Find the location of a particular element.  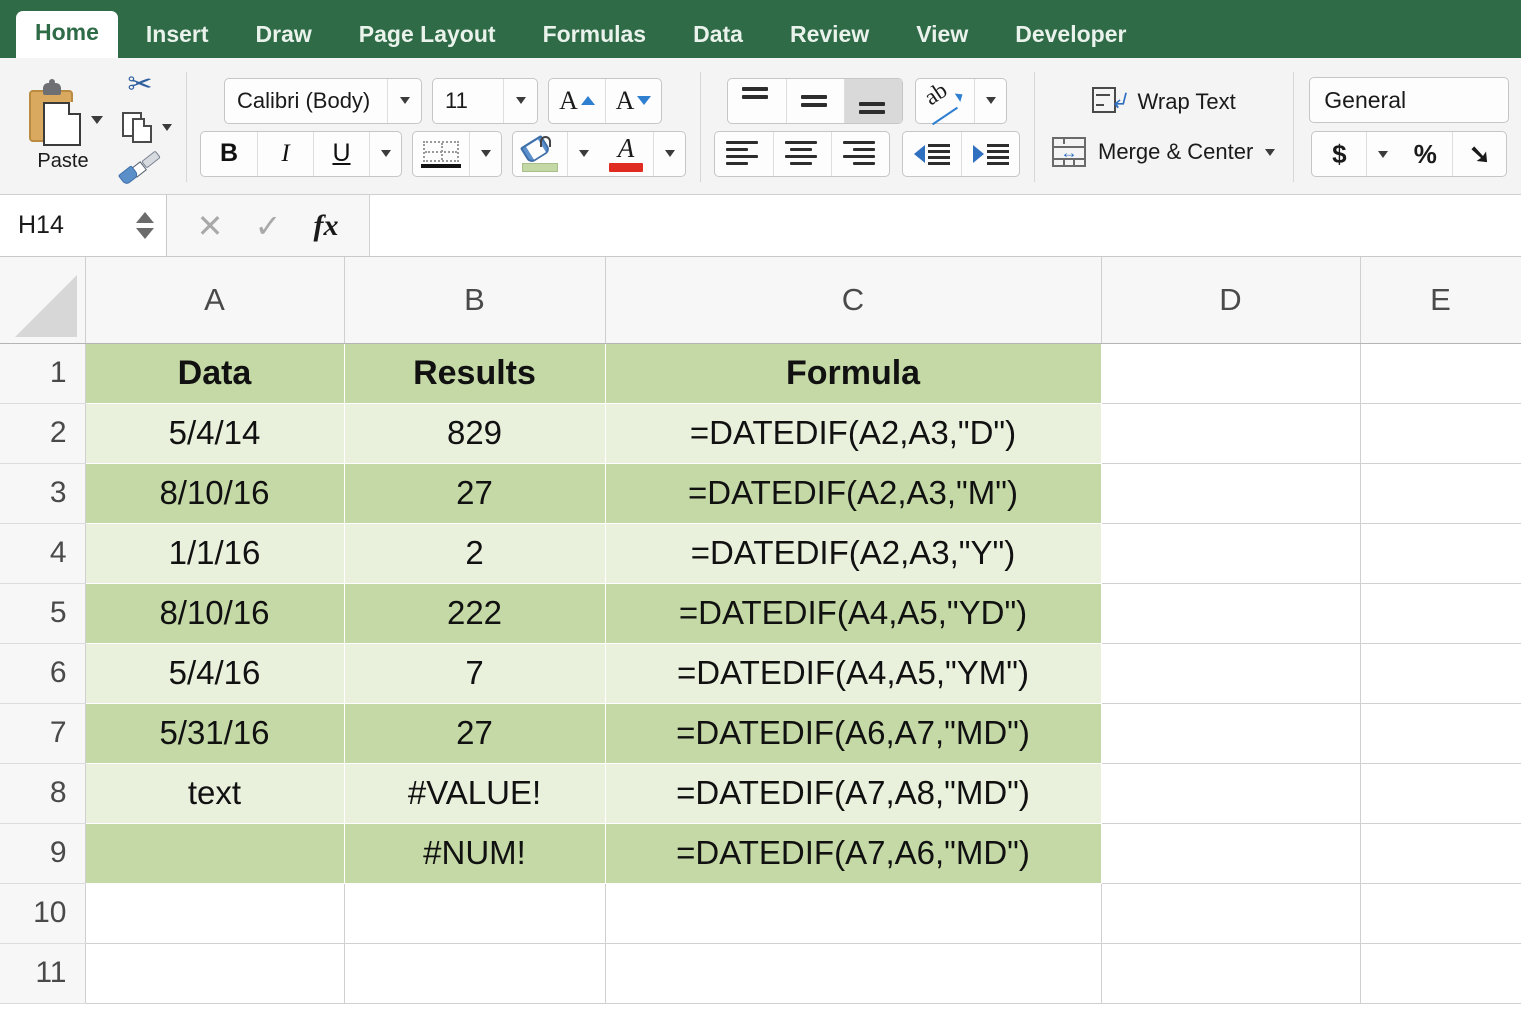

cell-A10 is located at coordinates (215, 913).